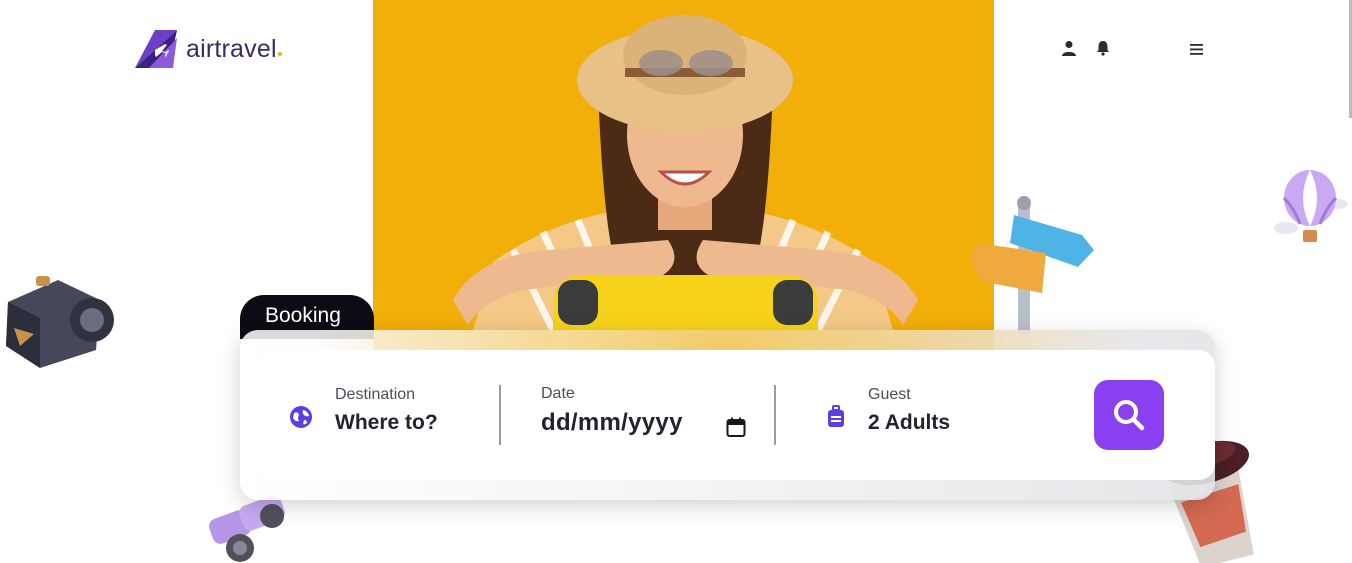 The image size is (1352, 563). Describe the element at coordinates (234, 49) in the screenshot. I see `brand-name: airtravel` at that location.